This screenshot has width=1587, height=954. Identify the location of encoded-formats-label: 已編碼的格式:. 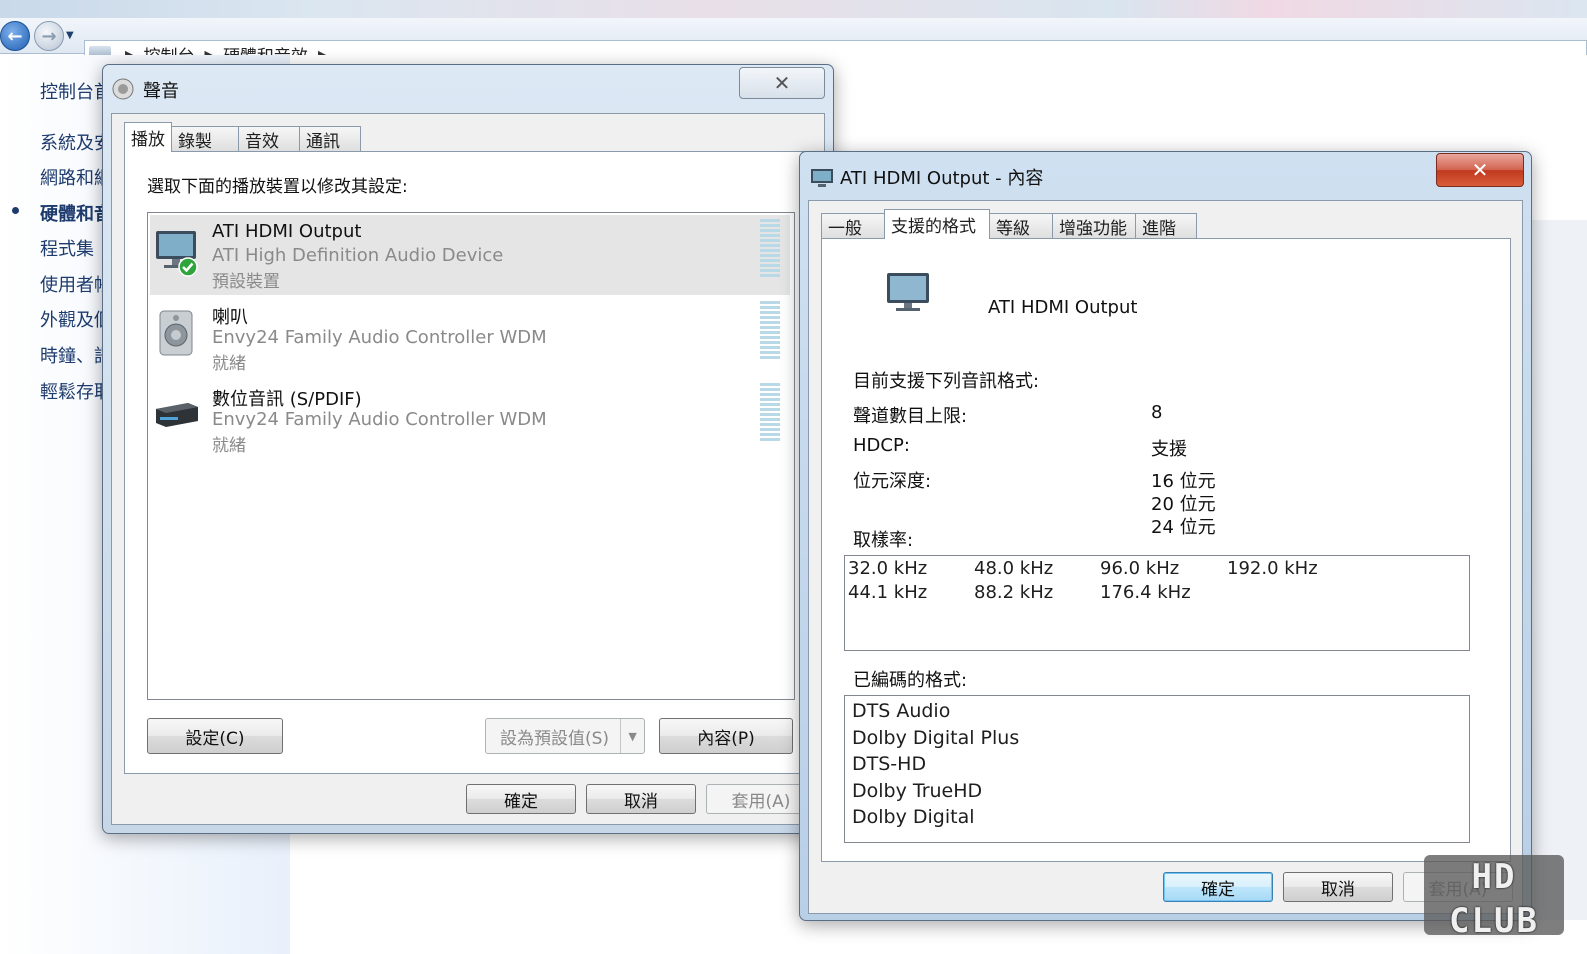
(910, 680).